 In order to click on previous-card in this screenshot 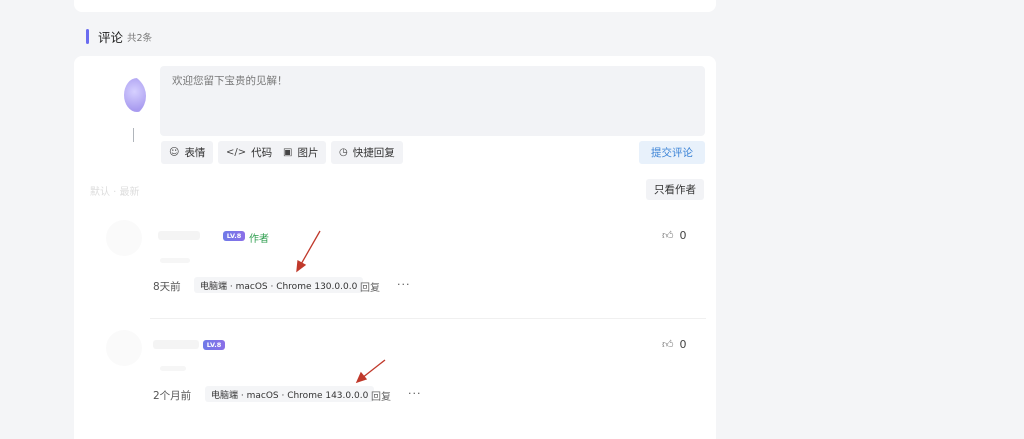, I will do `click(395, 6)`.